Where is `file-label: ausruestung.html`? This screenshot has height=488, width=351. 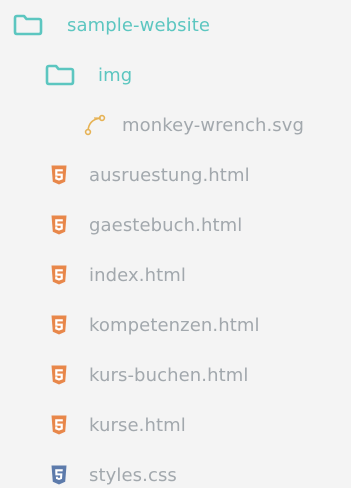
file-label: ausruestung.html is located at coordinates (169, 175).